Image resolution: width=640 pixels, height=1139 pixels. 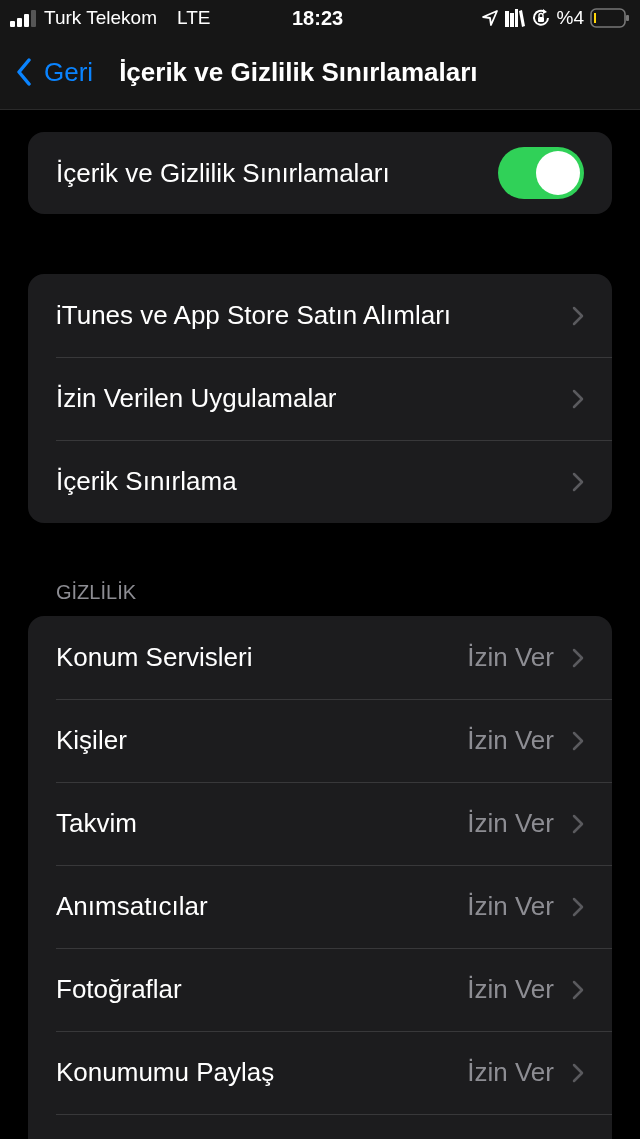 What do you see at coordinates (298, 72) in the screenshot?
I see `page-title: İçerik ve Gizlilik Sınırlamaları` at bounding box center [298, 72].